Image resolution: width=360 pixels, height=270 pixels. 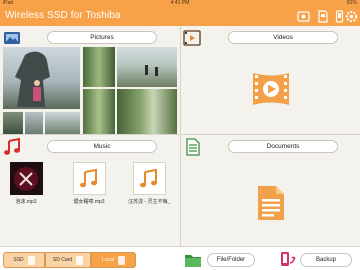 What do you see at coordinates (271, 89) in the screenshot?
I see `video-placeholder-icon` at bounding box center [271, 89].